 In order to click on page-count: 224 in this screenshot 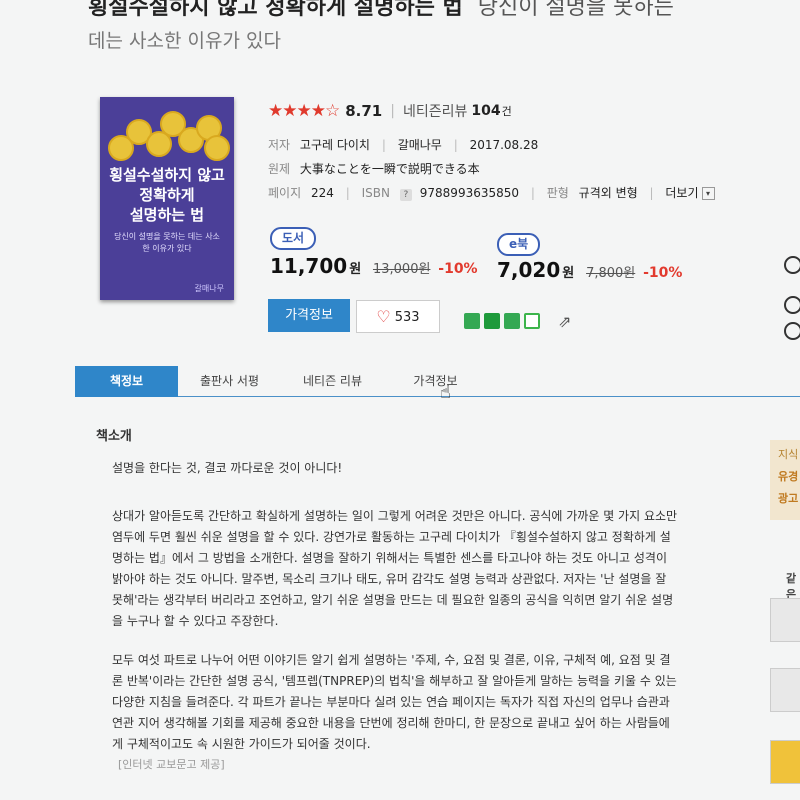, I will do `click(322, 193)`.